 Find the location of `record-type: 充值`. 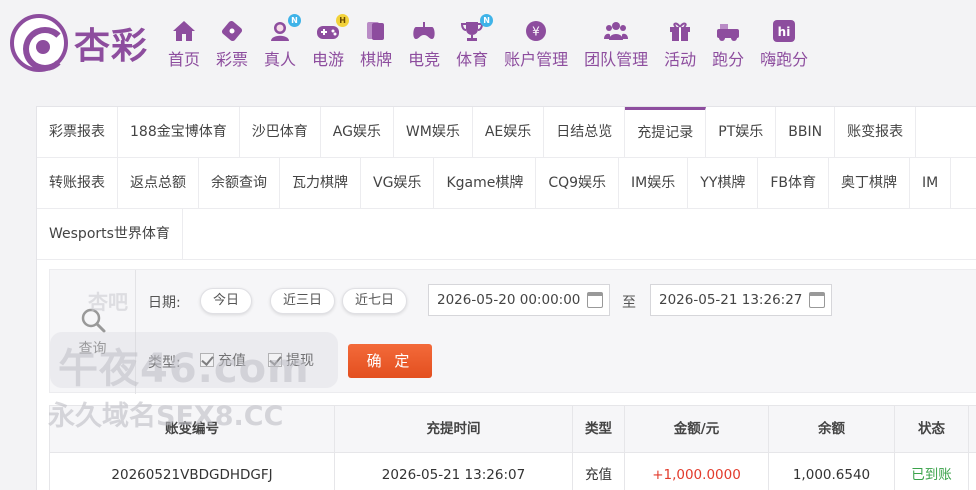

record-type: 充值 is located at coordinates (599, 471).